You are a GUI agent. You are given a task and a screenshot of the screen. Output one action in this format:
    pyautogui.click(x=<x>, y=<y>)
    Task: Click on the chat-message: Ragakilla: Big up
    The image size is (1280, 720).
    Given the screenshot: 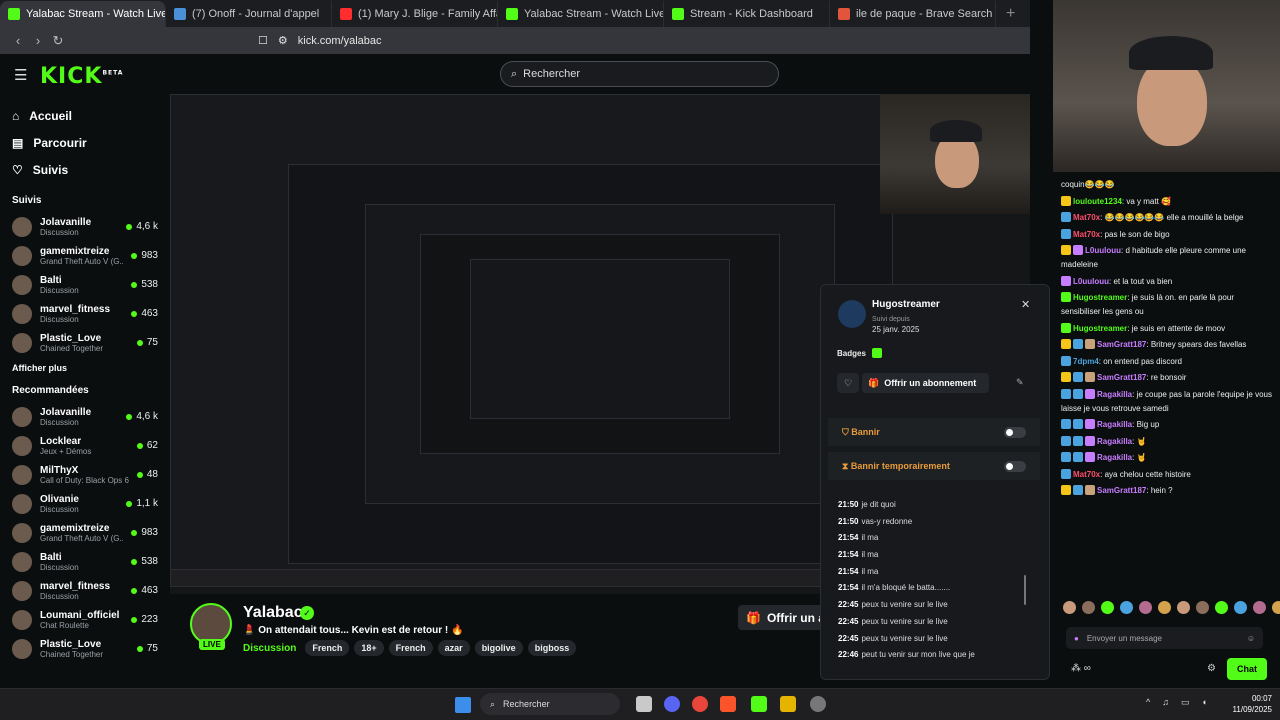 What is the action you would take?
    pyautogui.click(x=1167, y=425)
    